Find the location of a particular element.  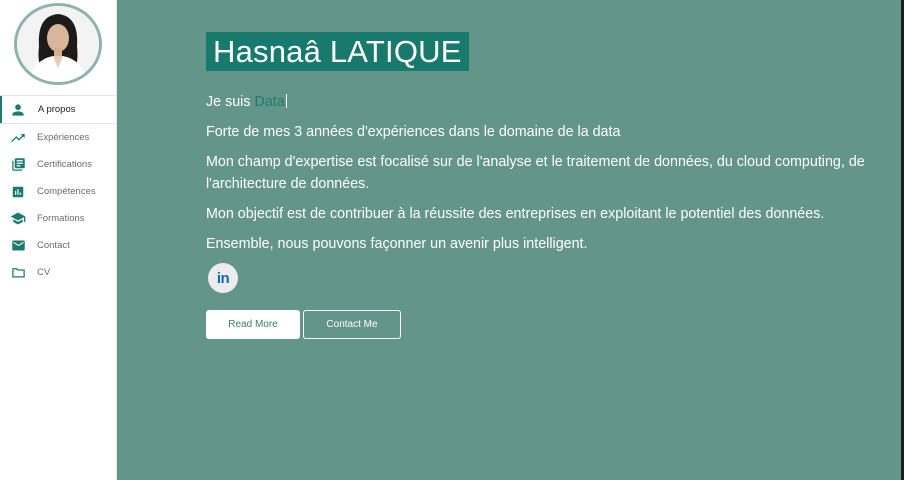

page-title: Hasnaâ LATIQUE is located at coordinates (337, 51).